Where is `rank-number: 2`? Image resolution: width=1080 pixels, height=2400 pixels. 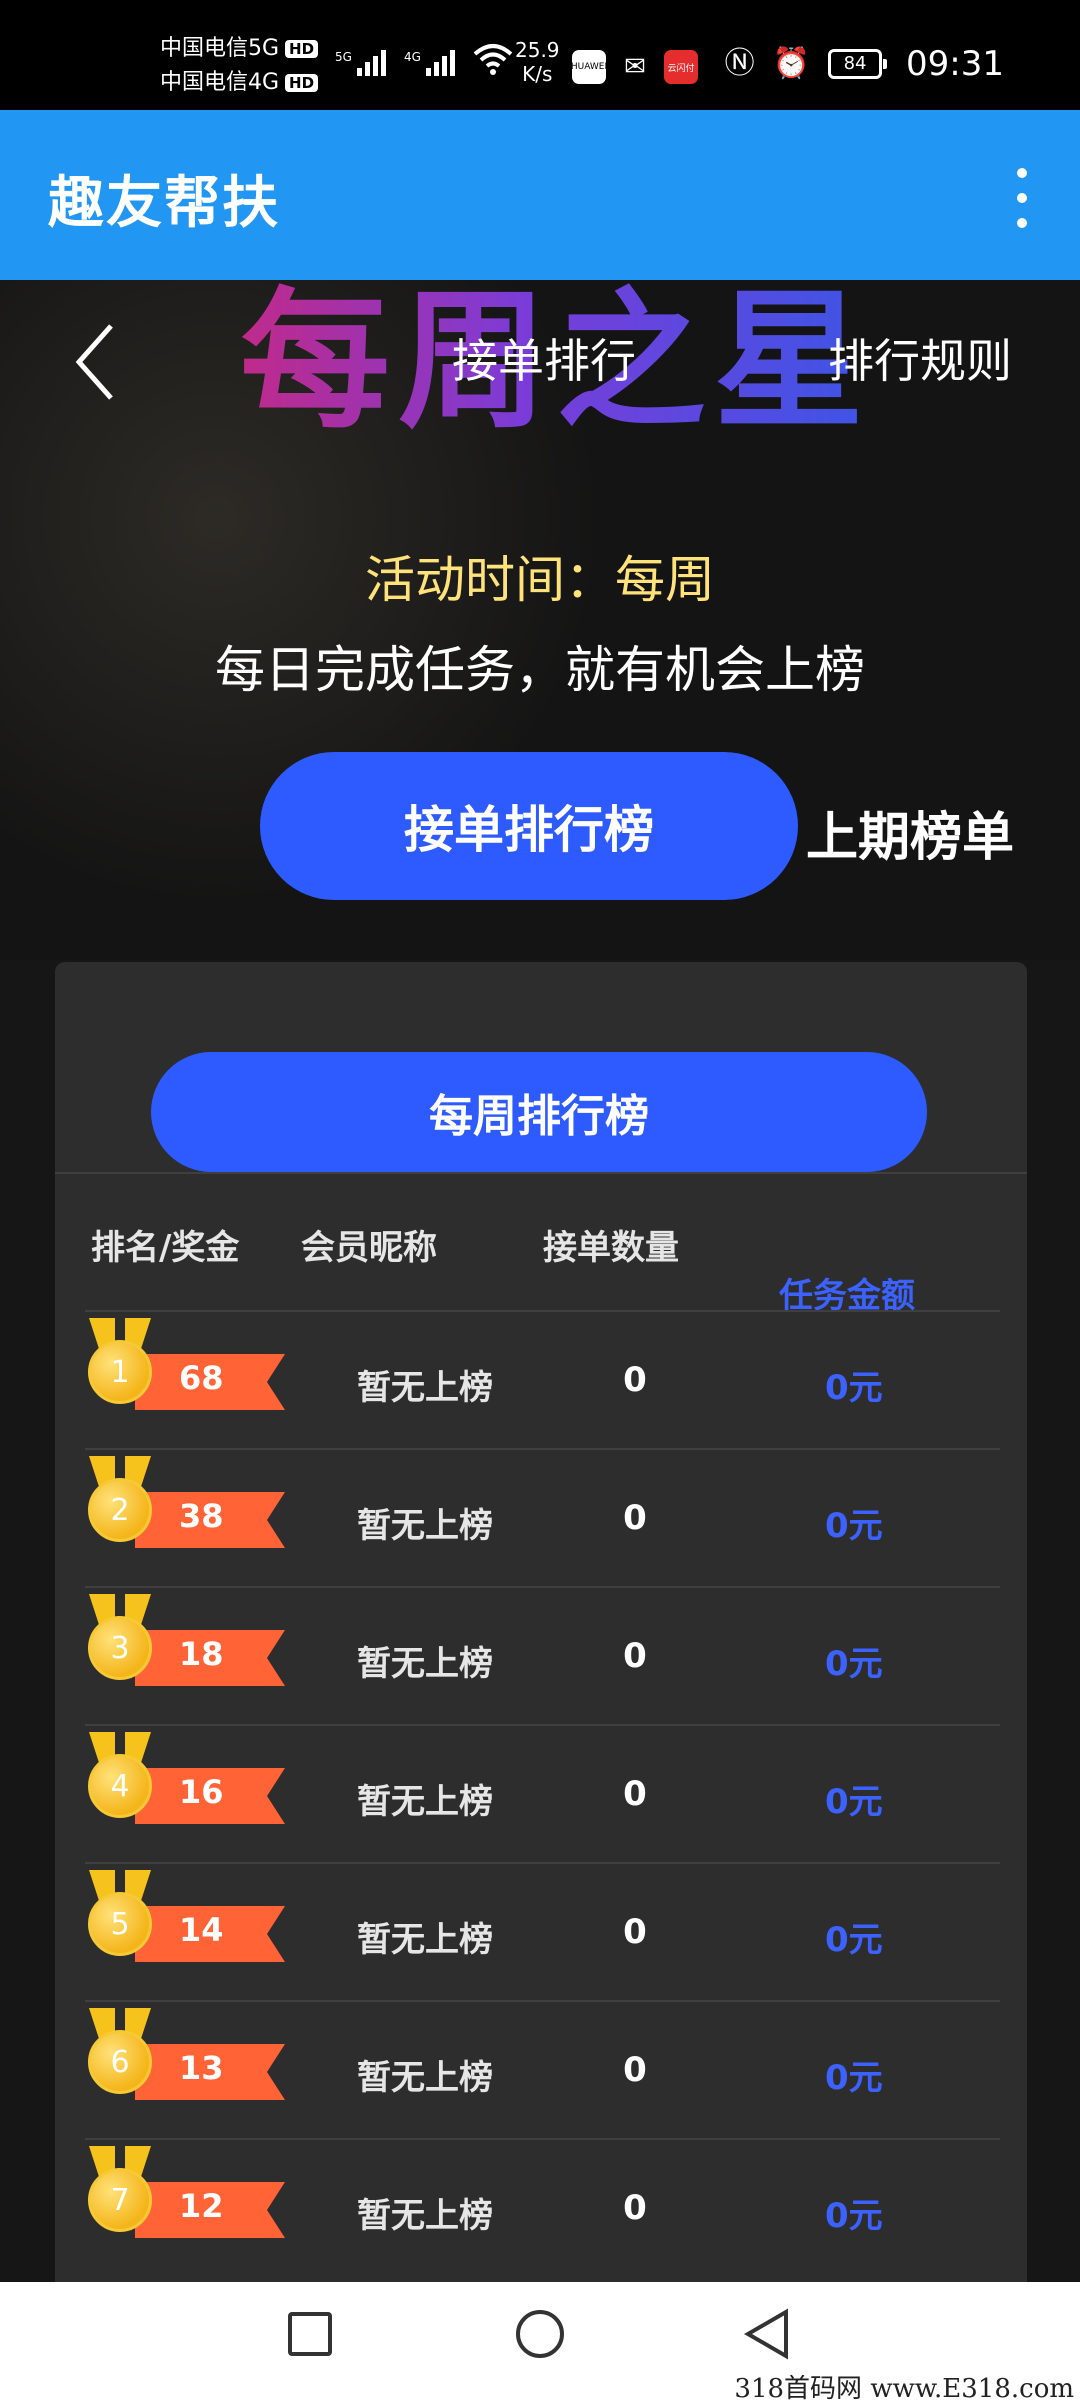
rank-number: 2 is located at coordinates (120, 1510).